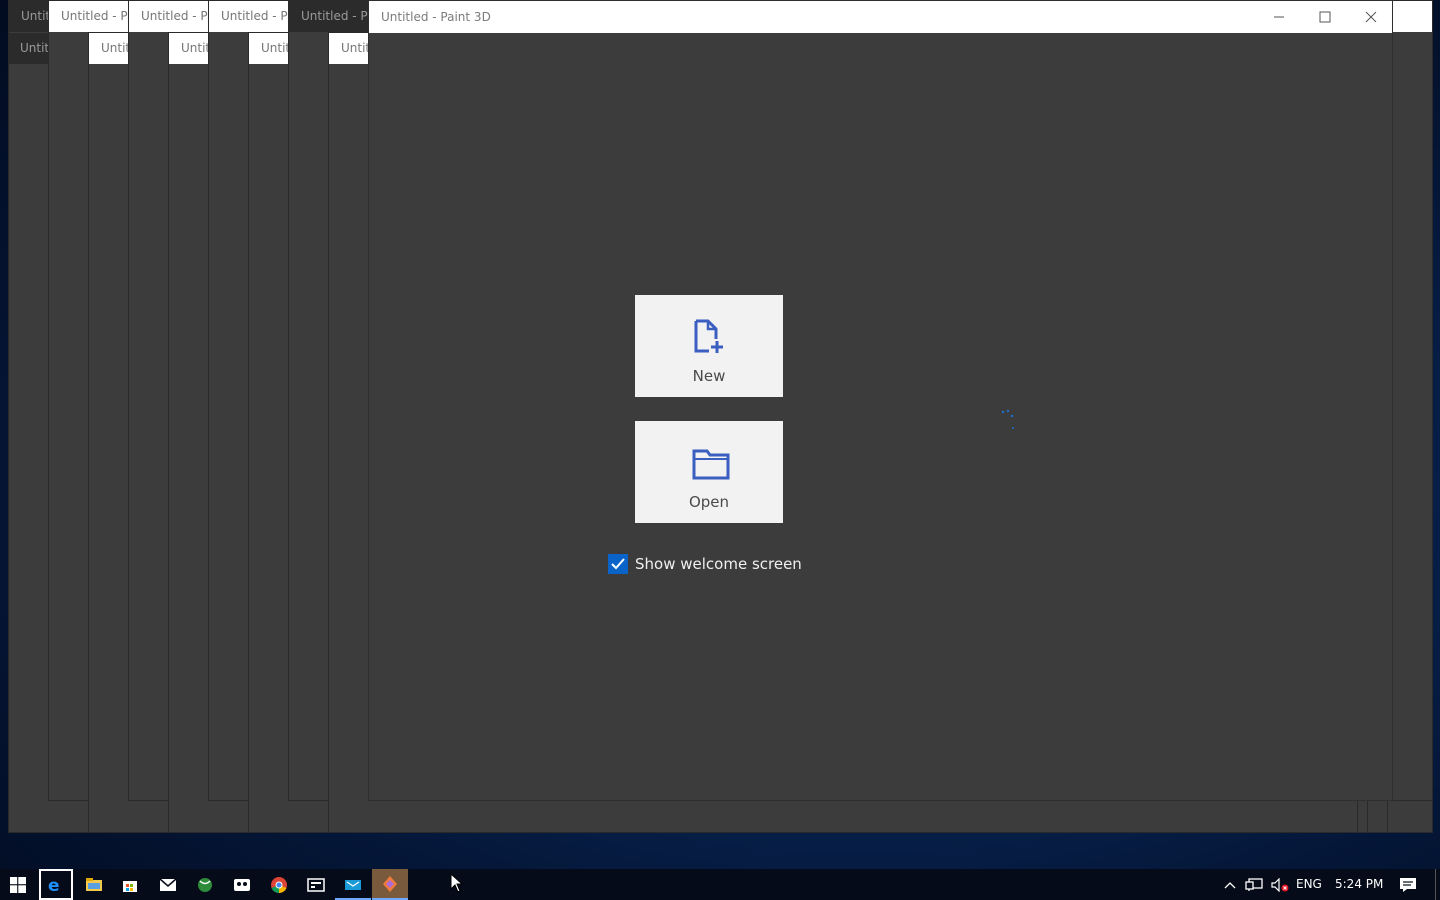 Image resolution: width=1440 pixels, height=900 pixels. What do you see at coordinates (457, 883) in the screenshot?
I see `mouse-cursor-icon` at bounding box center [457, 883].